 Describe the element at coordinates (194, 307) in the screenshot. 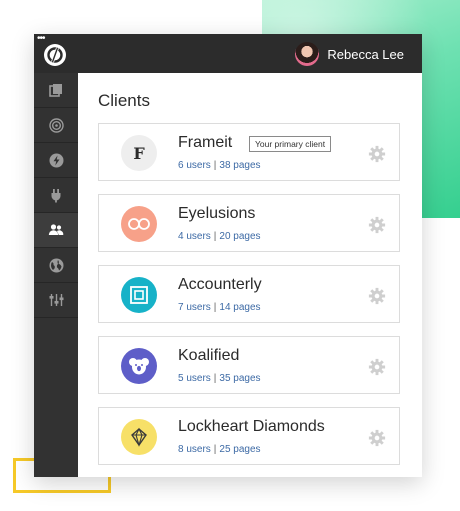

I see `client-users-link: 7 users` at that location.